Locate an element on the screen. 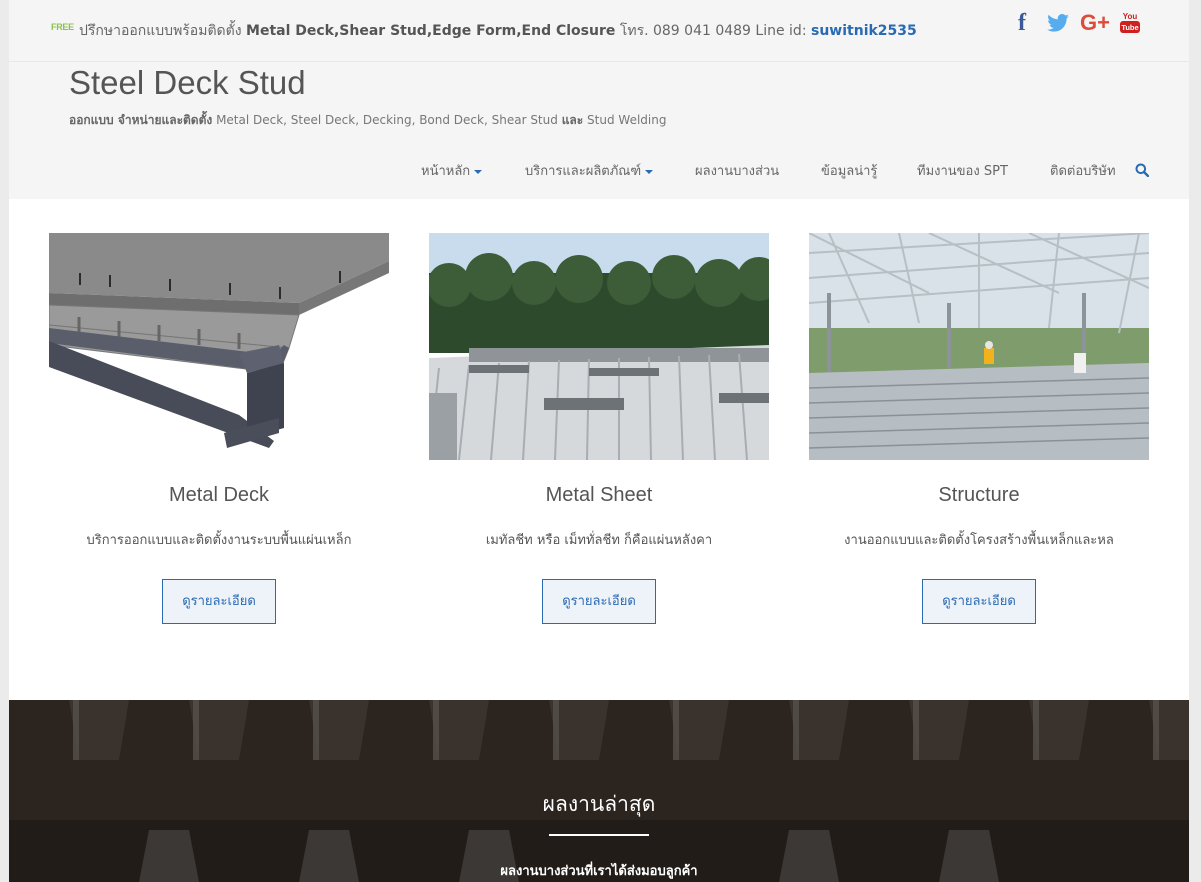 This screenshot has width=1201, height=882. nav-item-portfolio: ผลงานบางส่วน is located at coordinates (737, 170).